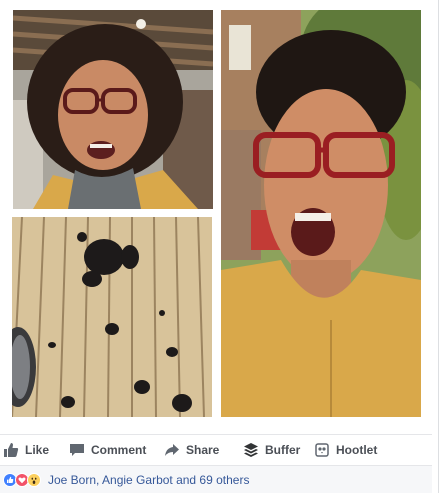 Image resolution: width=439 pixels, height=493 pixels. What do you see at coordinates (172, 450) in the screenshot?
I see `share-arrow-icon` at bounding box center [172, 450].